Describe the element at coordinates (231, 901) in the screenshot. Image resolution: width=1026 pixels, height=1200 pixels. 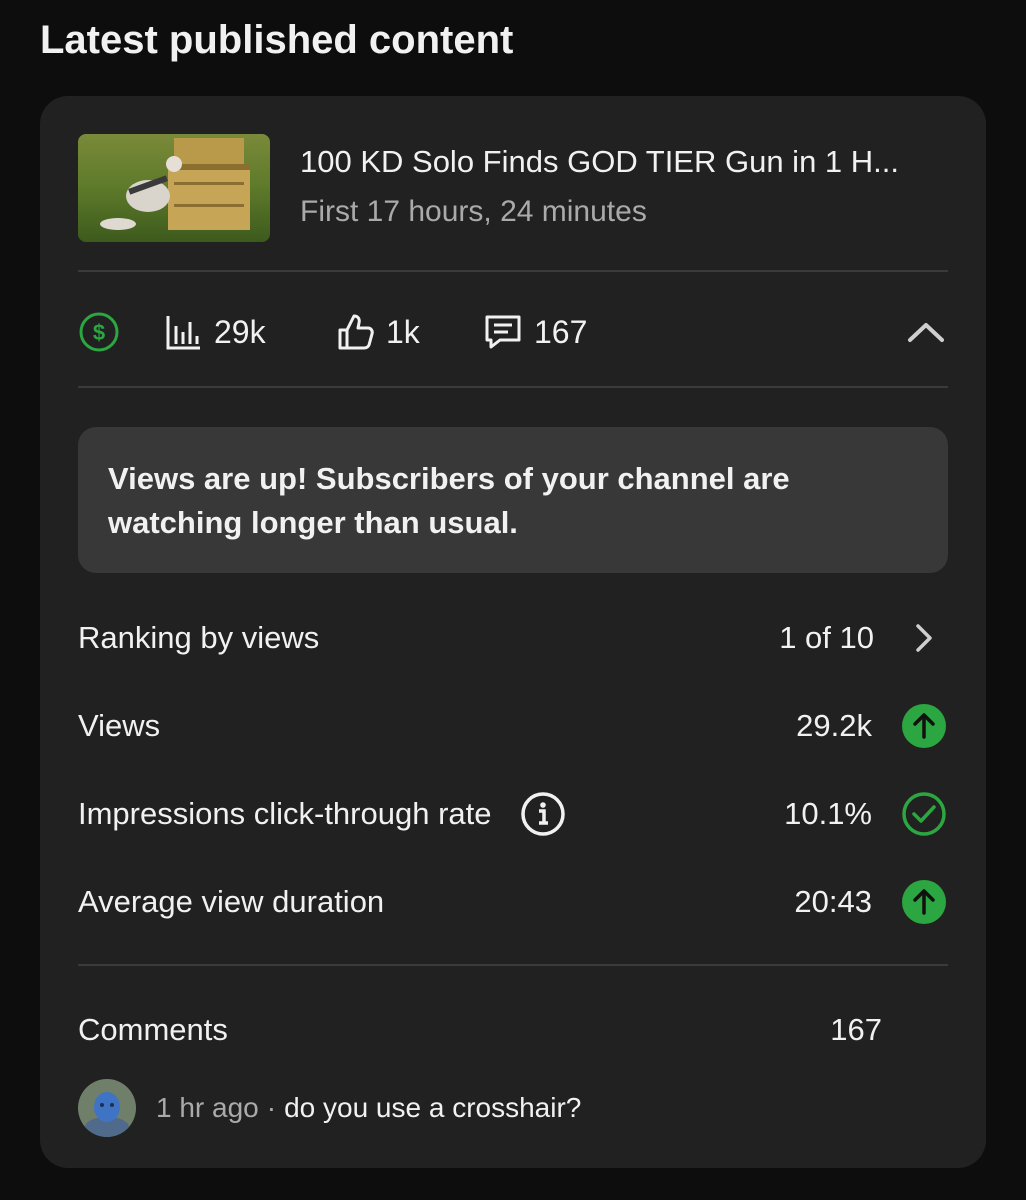
I see `metric-label: Average view duration` at that location.